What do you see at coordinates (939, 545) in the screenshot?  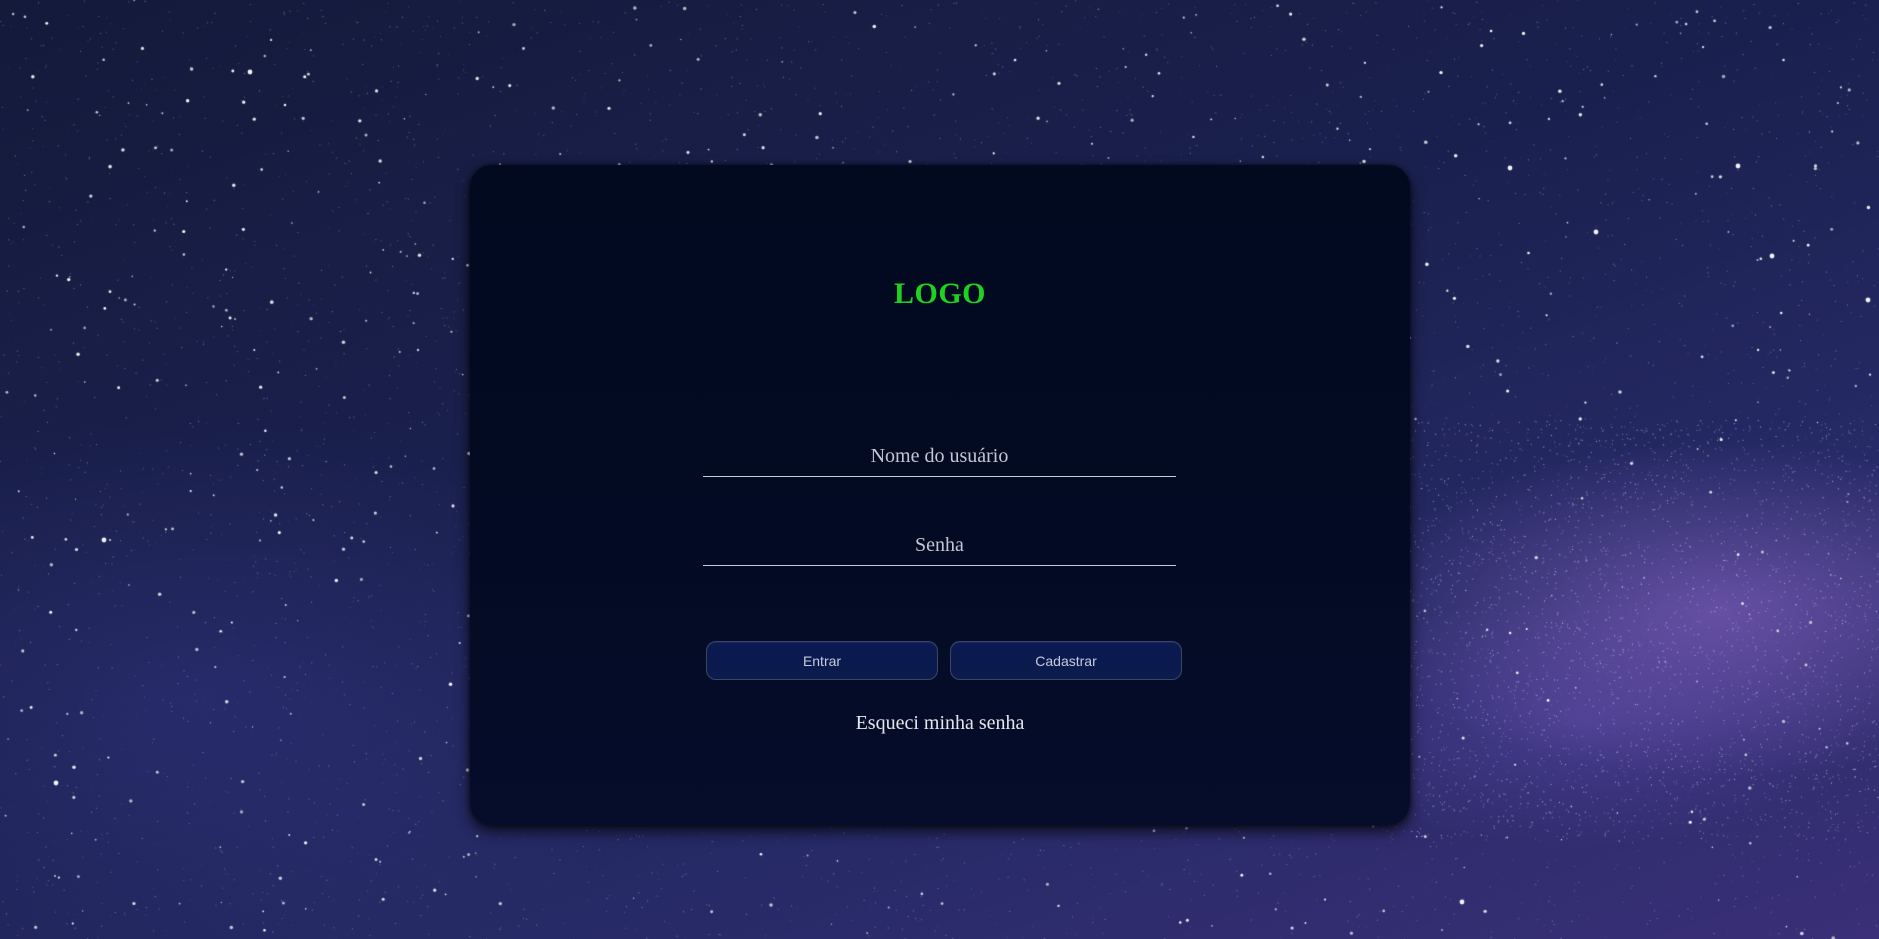 I see `password-input` at bounding box center [939, 545].